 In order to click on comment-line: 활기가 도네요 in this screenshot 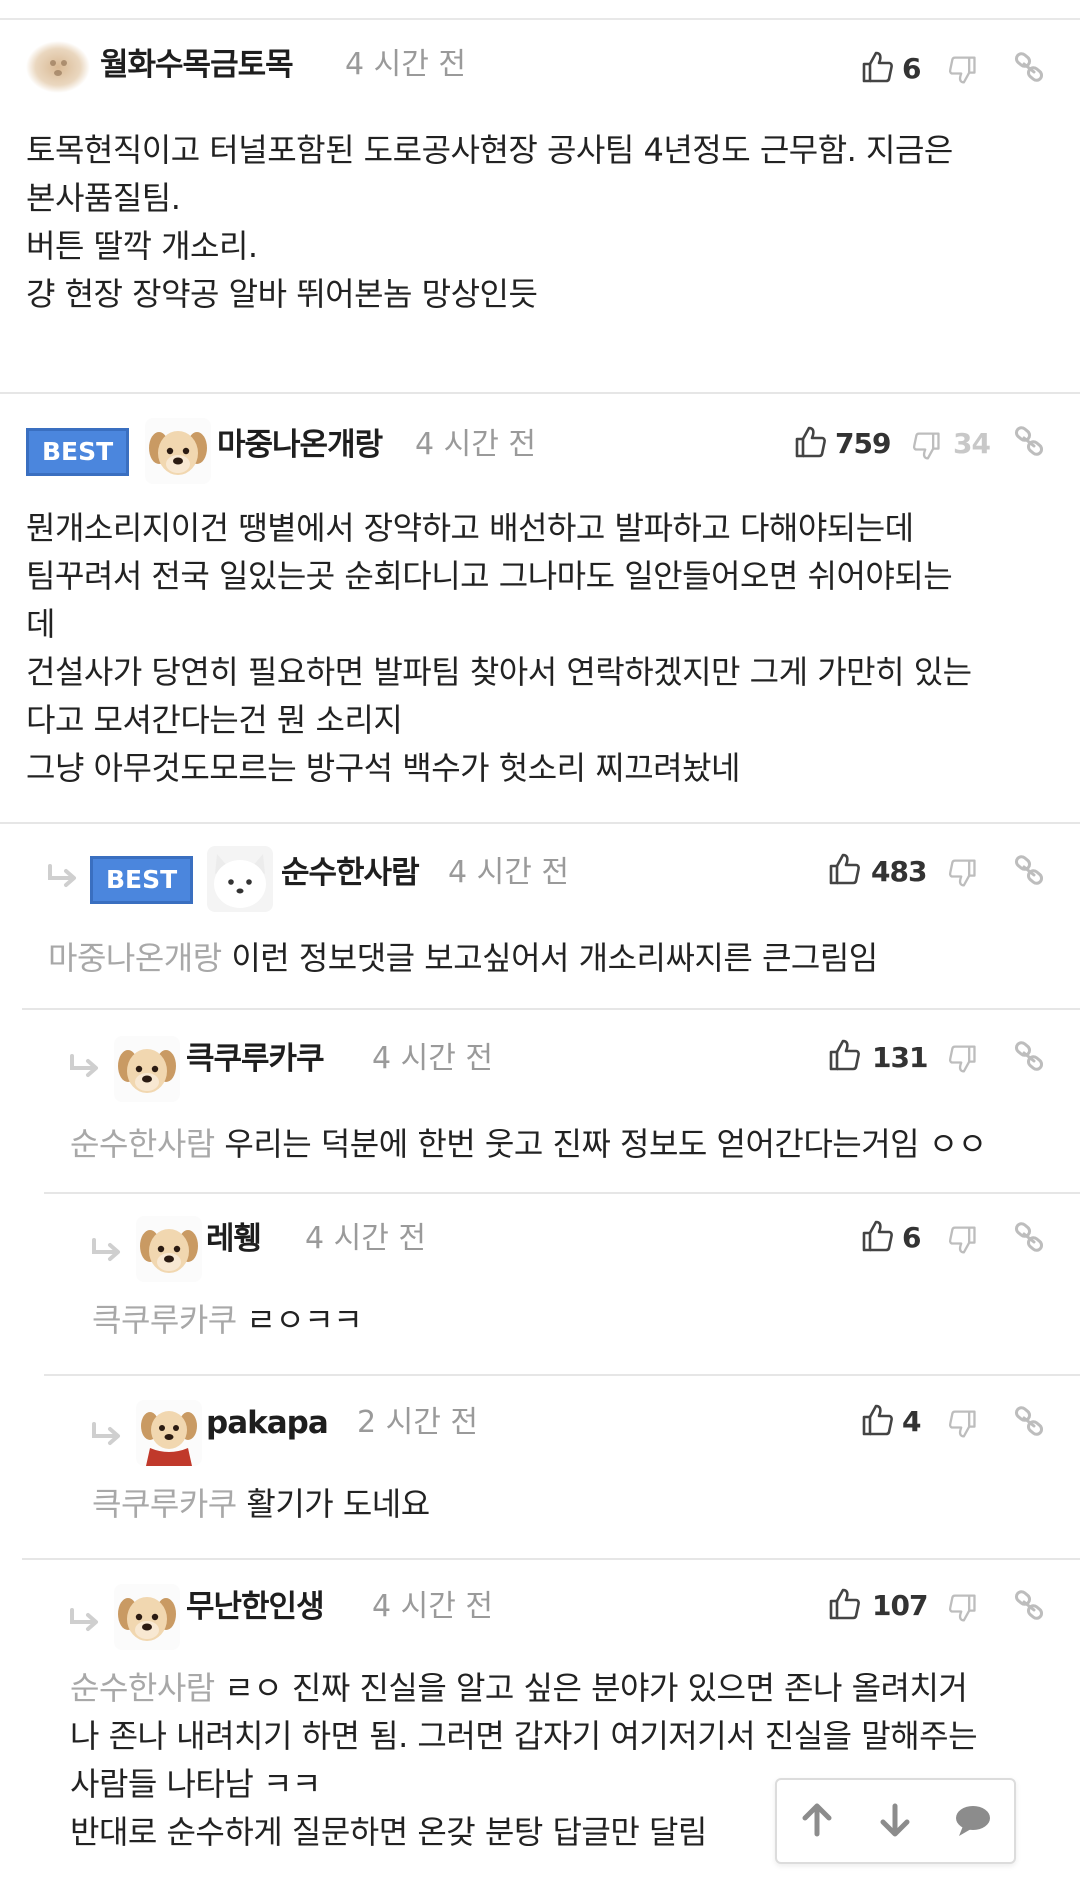, I will do `click(338, 1504)`.